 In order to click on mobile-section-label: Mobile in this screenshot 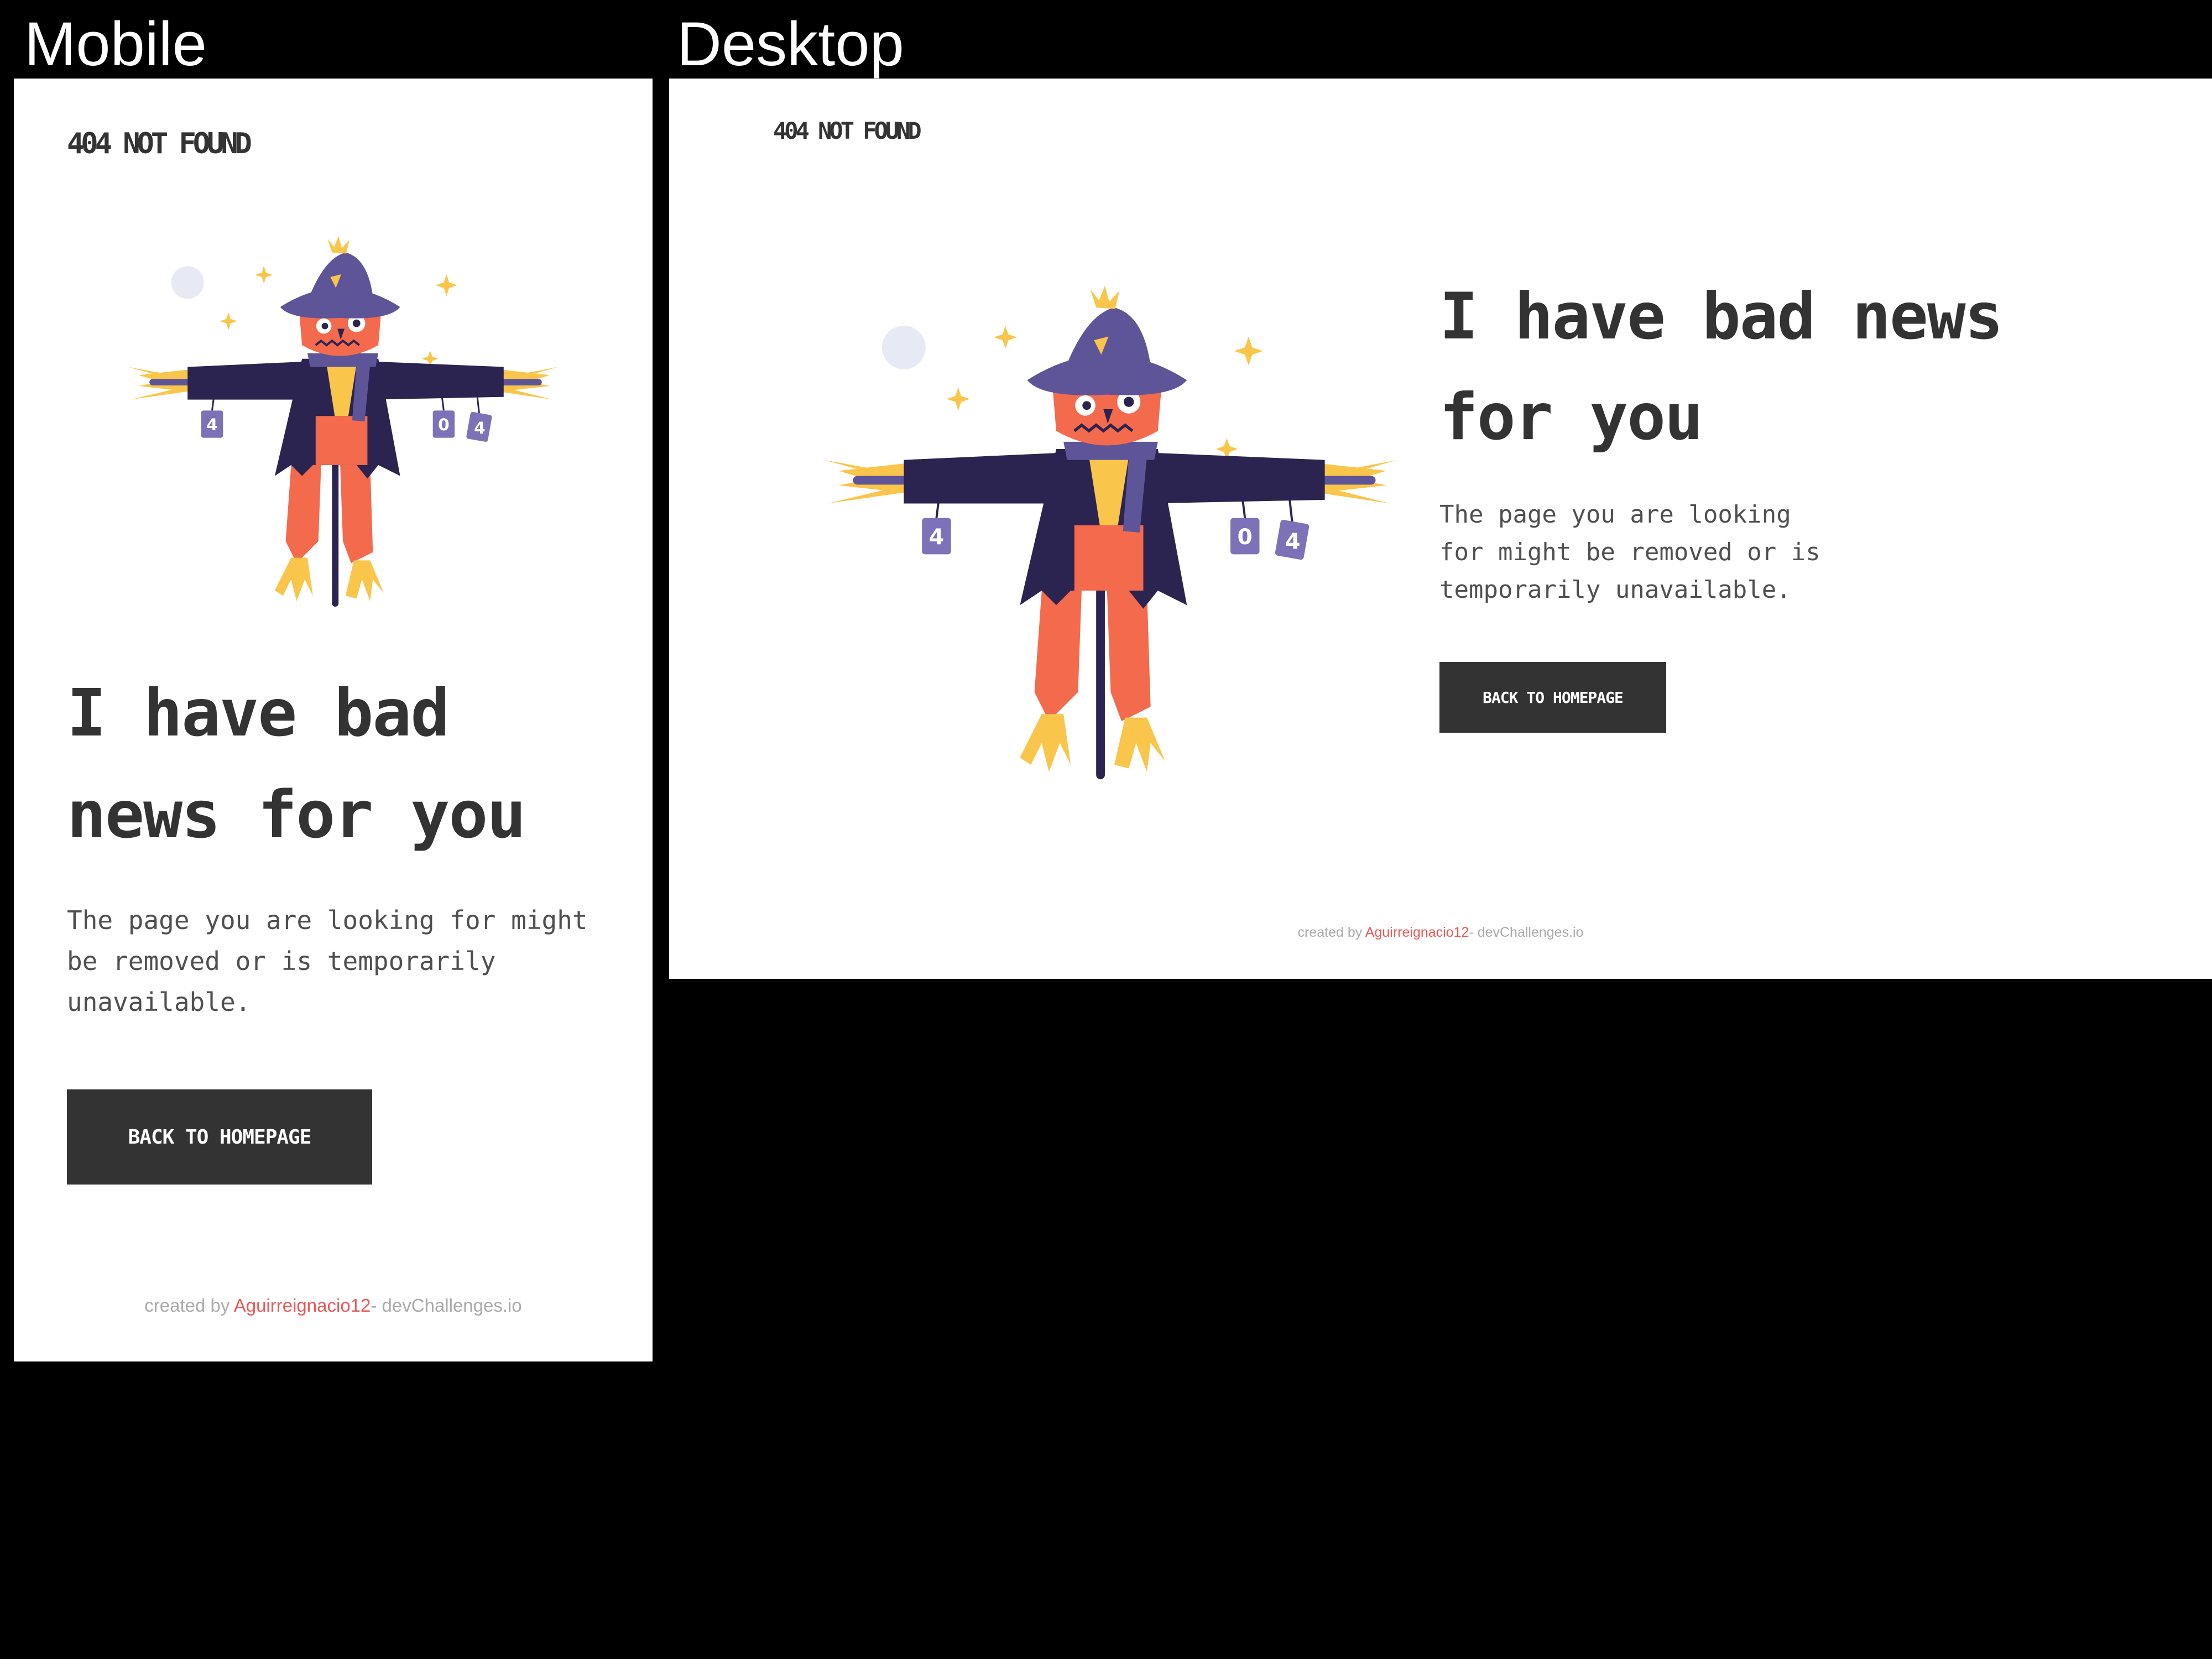, I will do `click(116, 44)`.